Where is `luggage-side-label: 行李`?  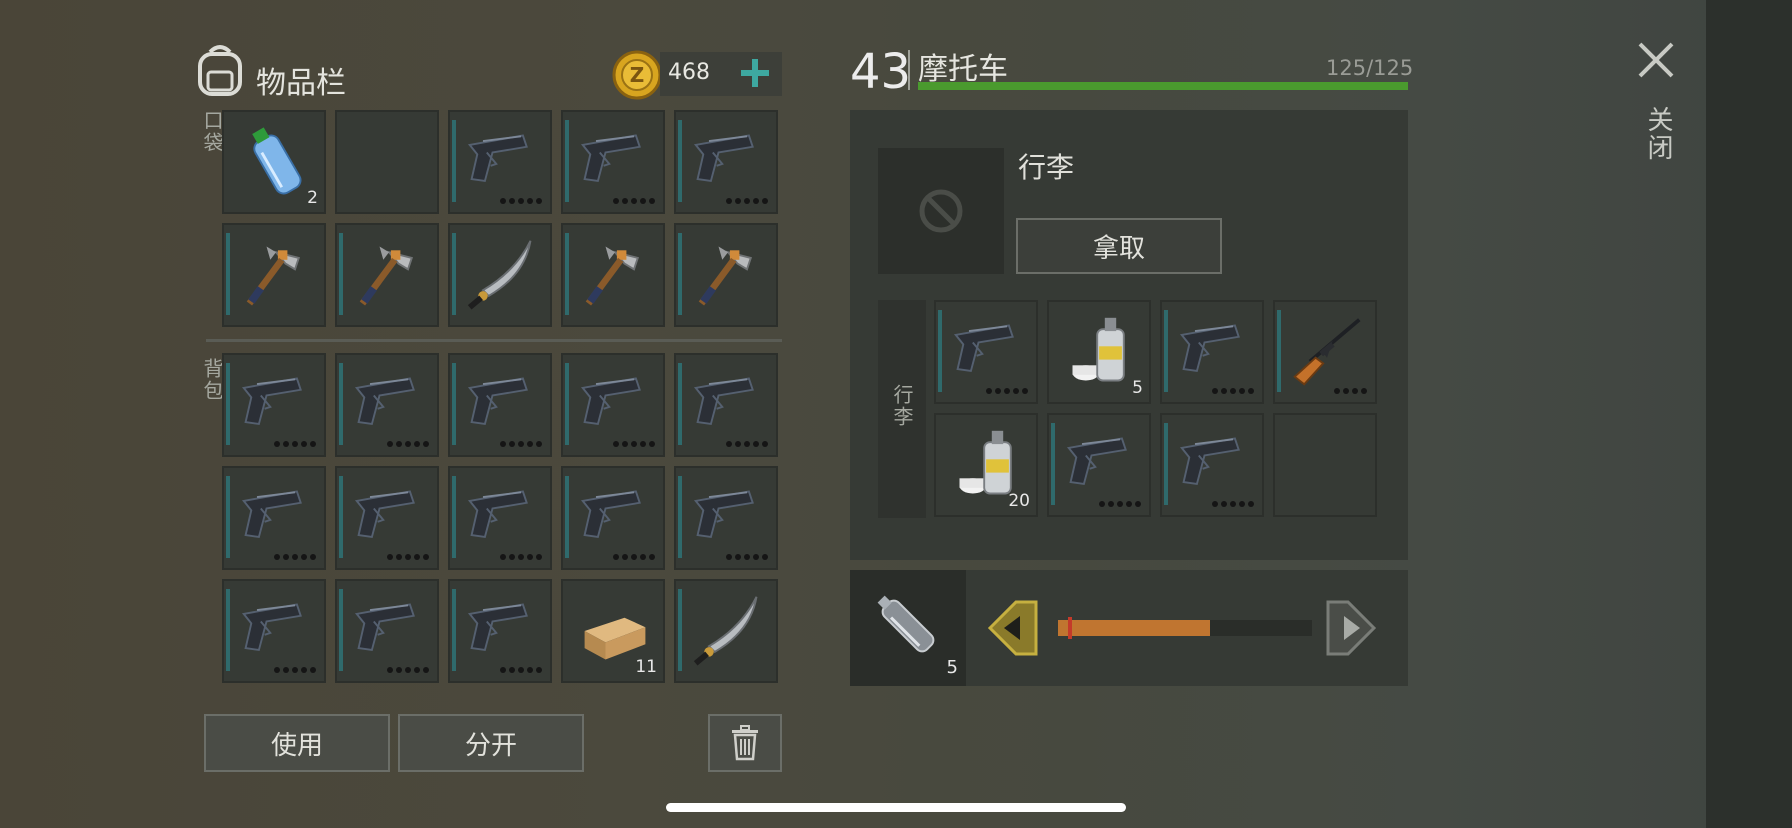 luggage-side-label: 行李 is located at coordinates (902, 406).